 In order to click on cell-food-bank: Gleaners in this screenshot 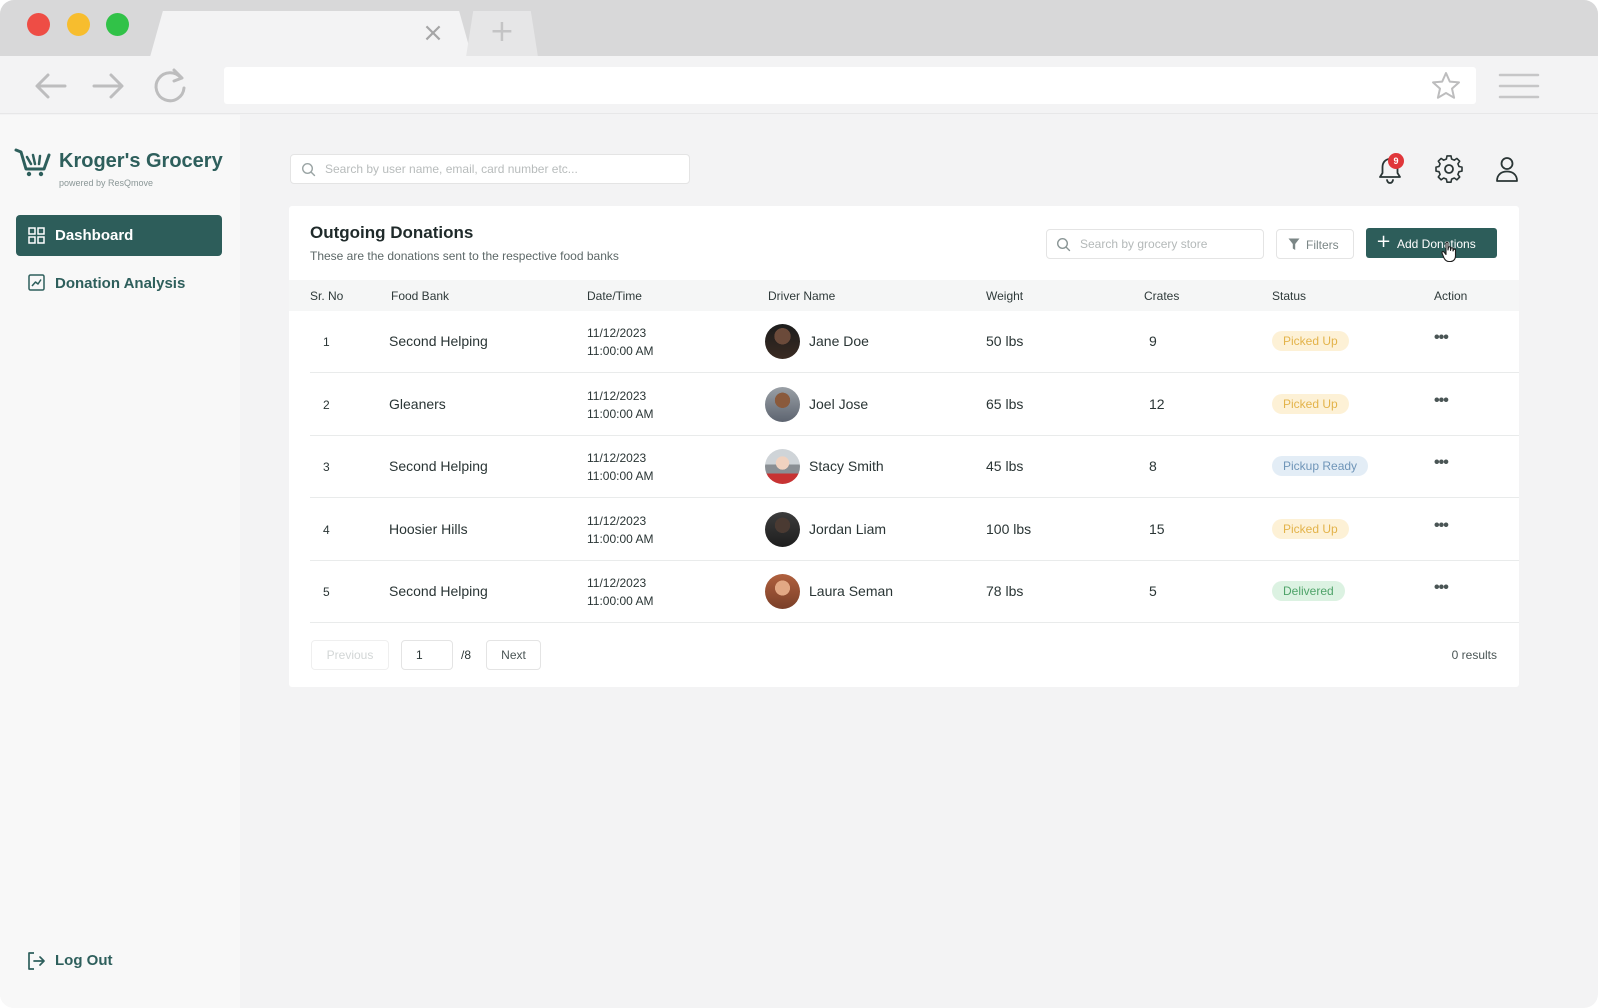, I will do `click(417, 404)`.